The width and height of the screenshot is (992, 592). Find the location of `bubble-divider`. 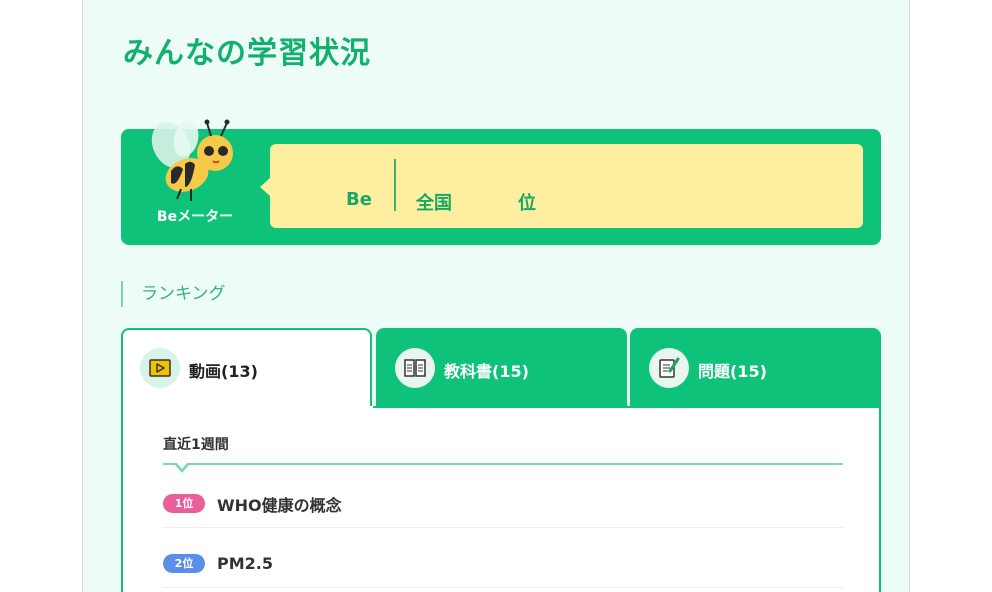

bubble-divider is located at coordinates (395, 185).